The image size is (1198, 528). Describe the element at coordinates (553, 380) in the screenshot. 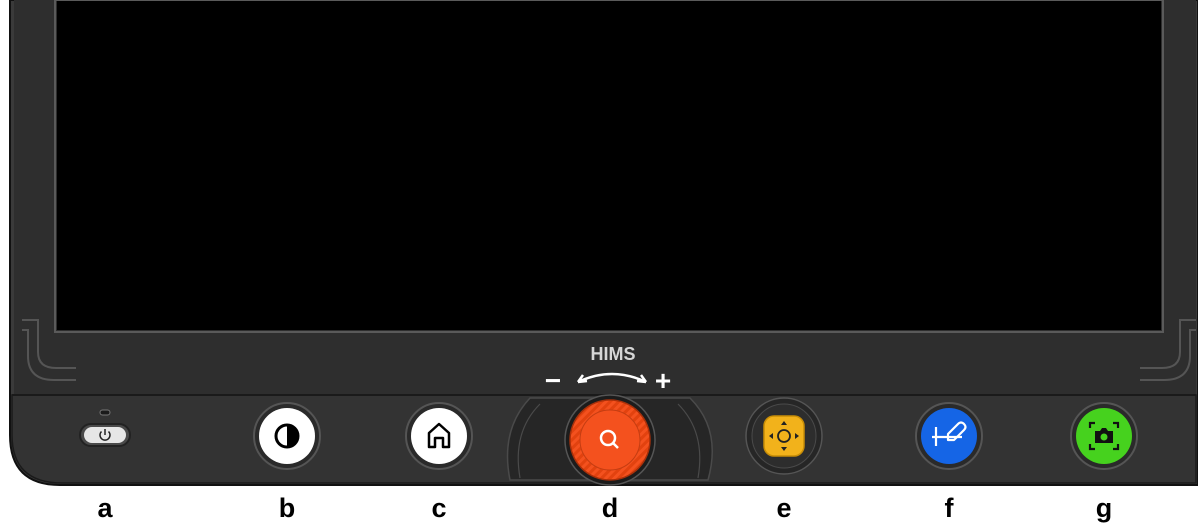

I see `zoom-minus-label: −` at that location.